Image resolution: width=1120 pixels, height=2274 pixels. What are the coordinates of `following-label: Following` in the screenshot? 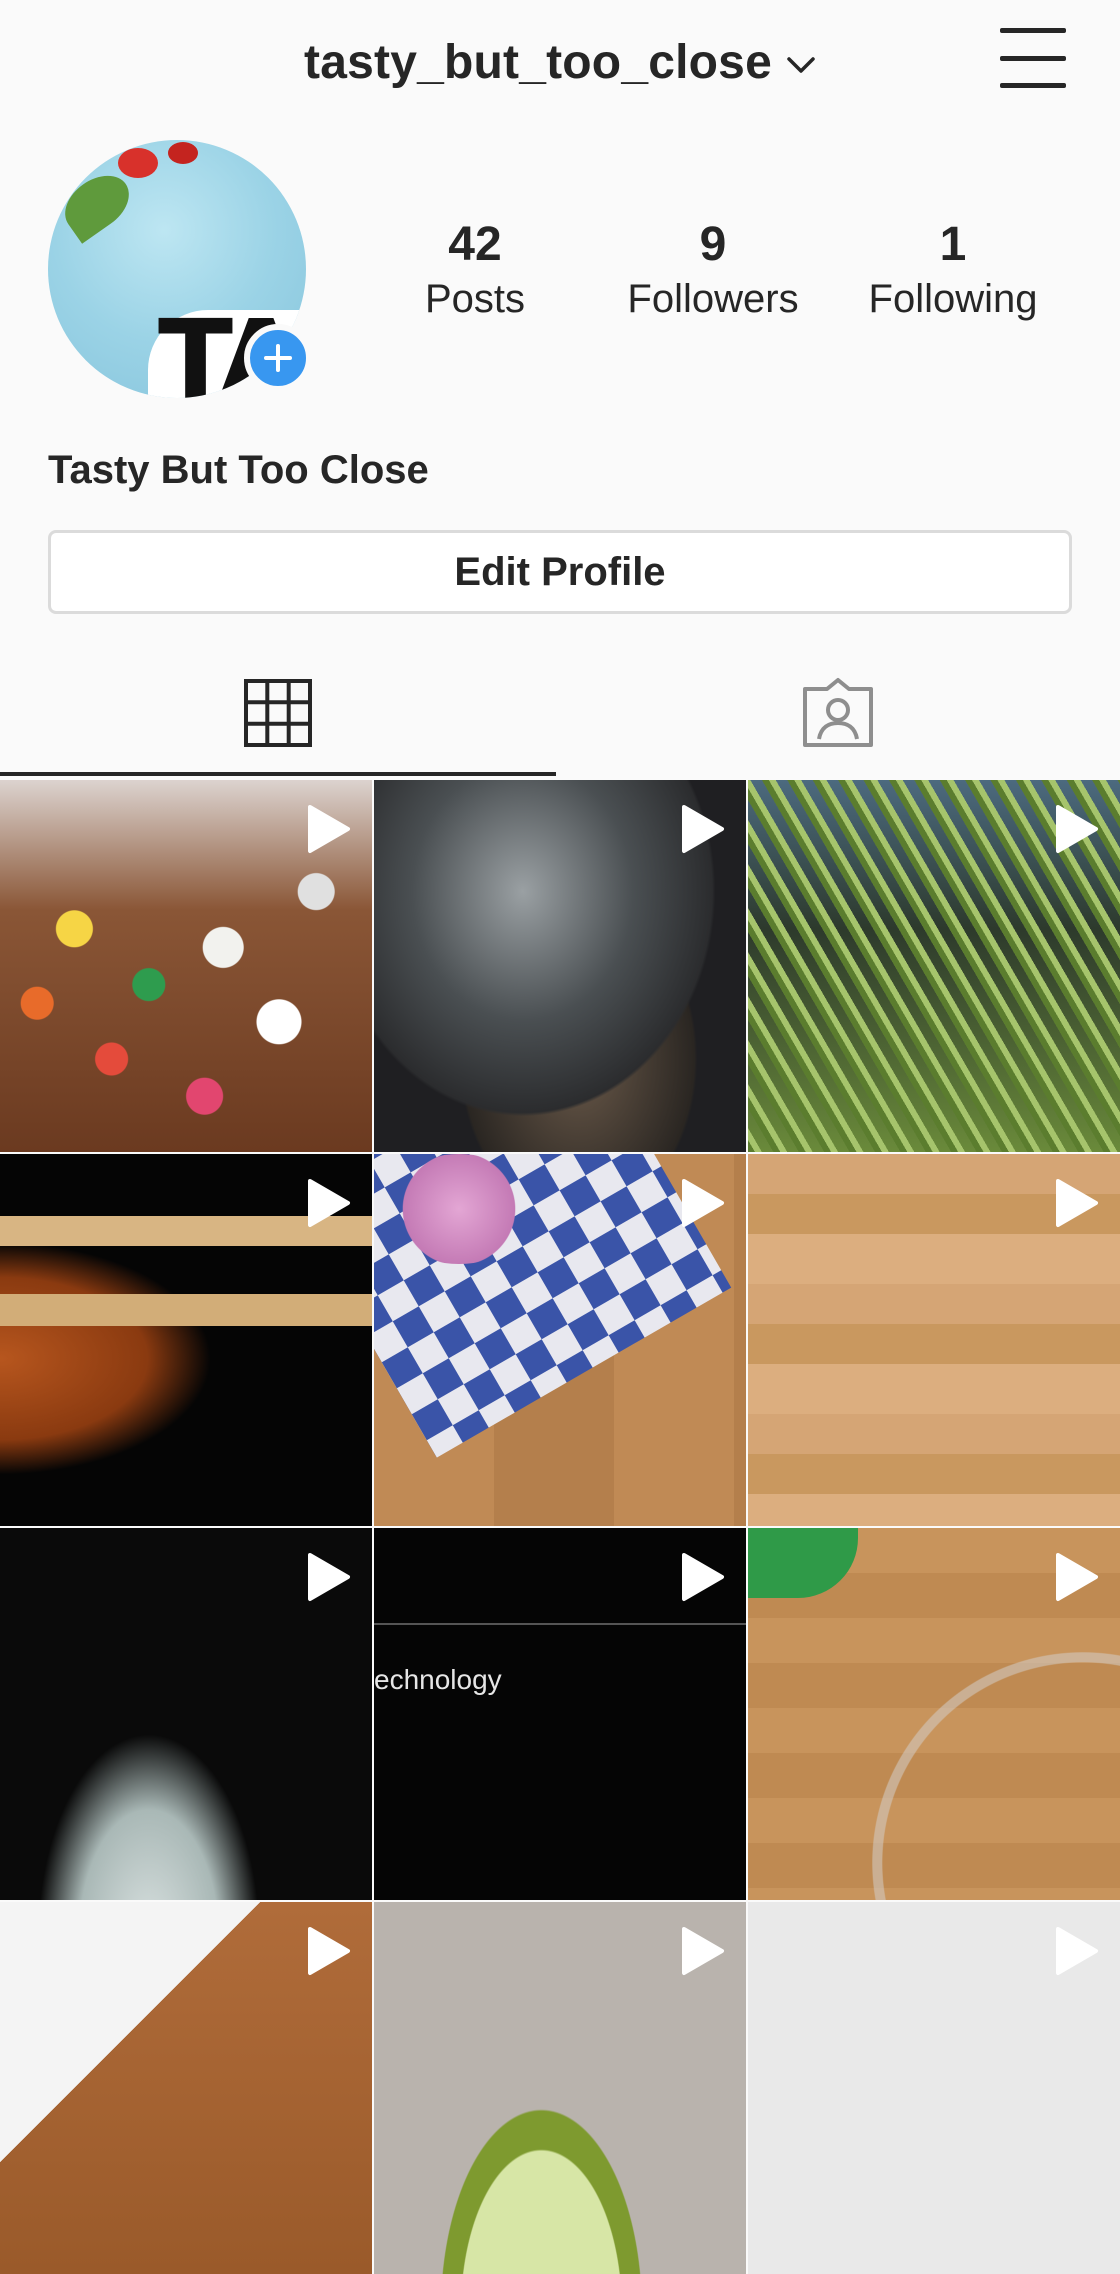 It's located at (953, 299).